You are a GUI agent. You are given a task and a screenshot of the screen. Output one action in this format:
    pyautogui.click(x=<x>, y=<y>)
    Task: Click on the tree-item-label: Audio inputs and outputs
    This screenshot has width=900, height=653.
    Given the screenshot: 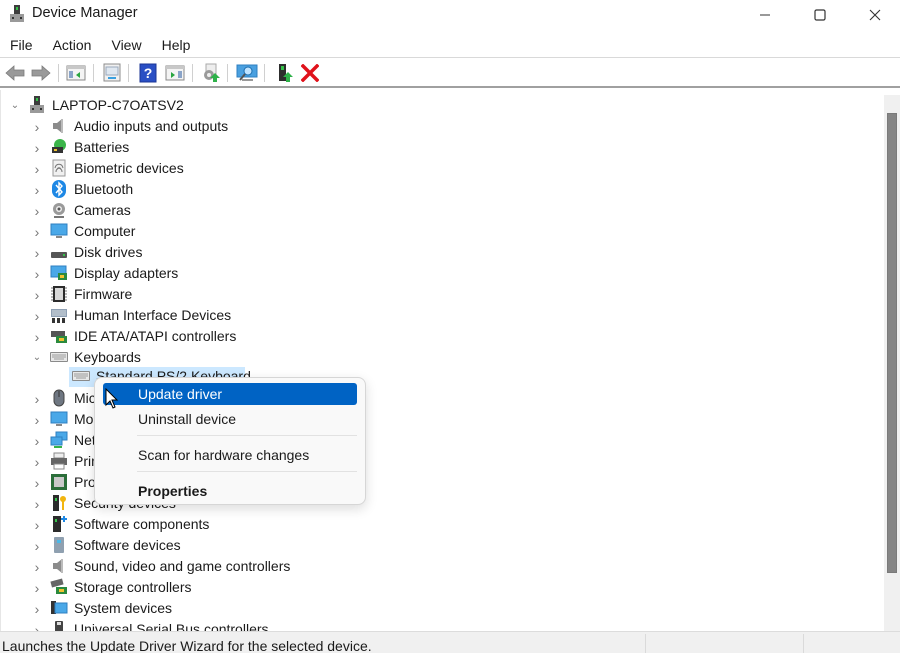 What is the action you would take?
    pyautogui.click(x=151, y=126)
    